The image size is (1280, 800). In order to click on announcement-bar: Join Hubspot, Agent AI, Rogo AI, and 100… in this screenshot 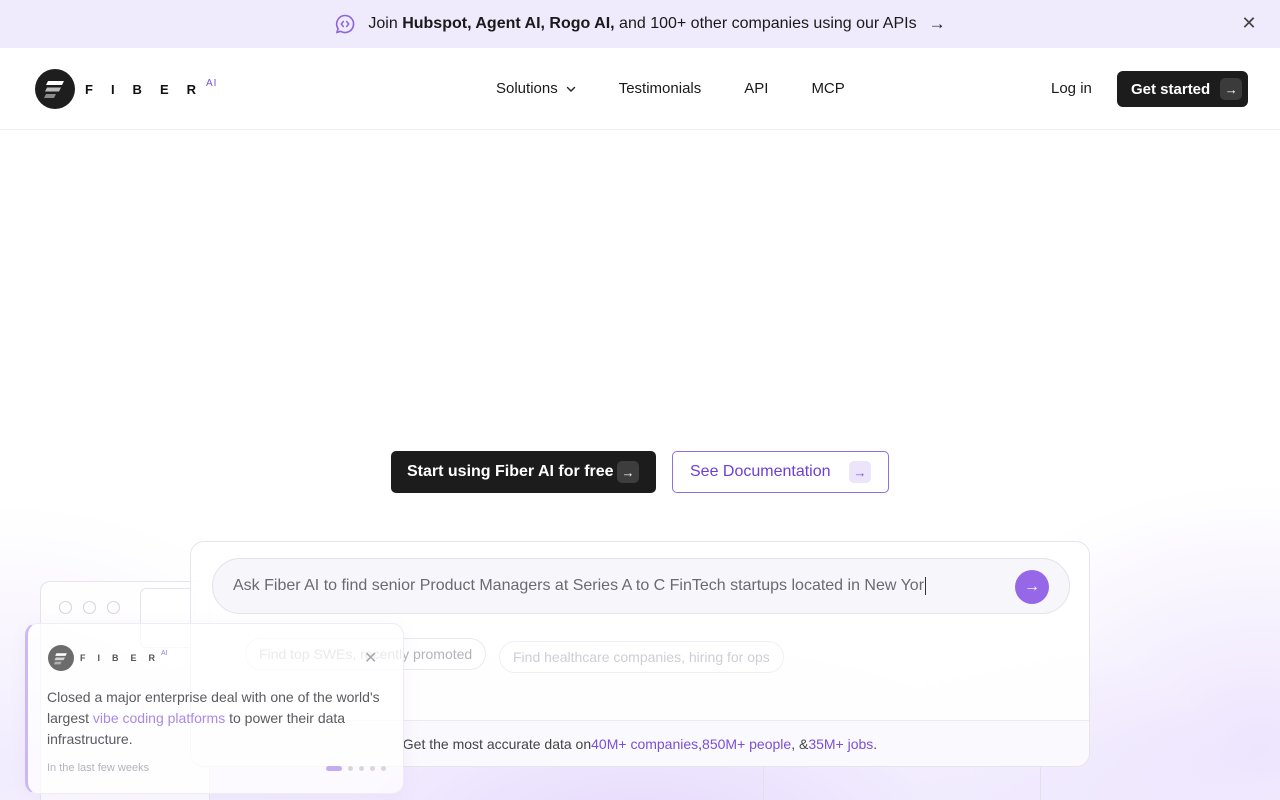, I will do `click(640, 24)`.